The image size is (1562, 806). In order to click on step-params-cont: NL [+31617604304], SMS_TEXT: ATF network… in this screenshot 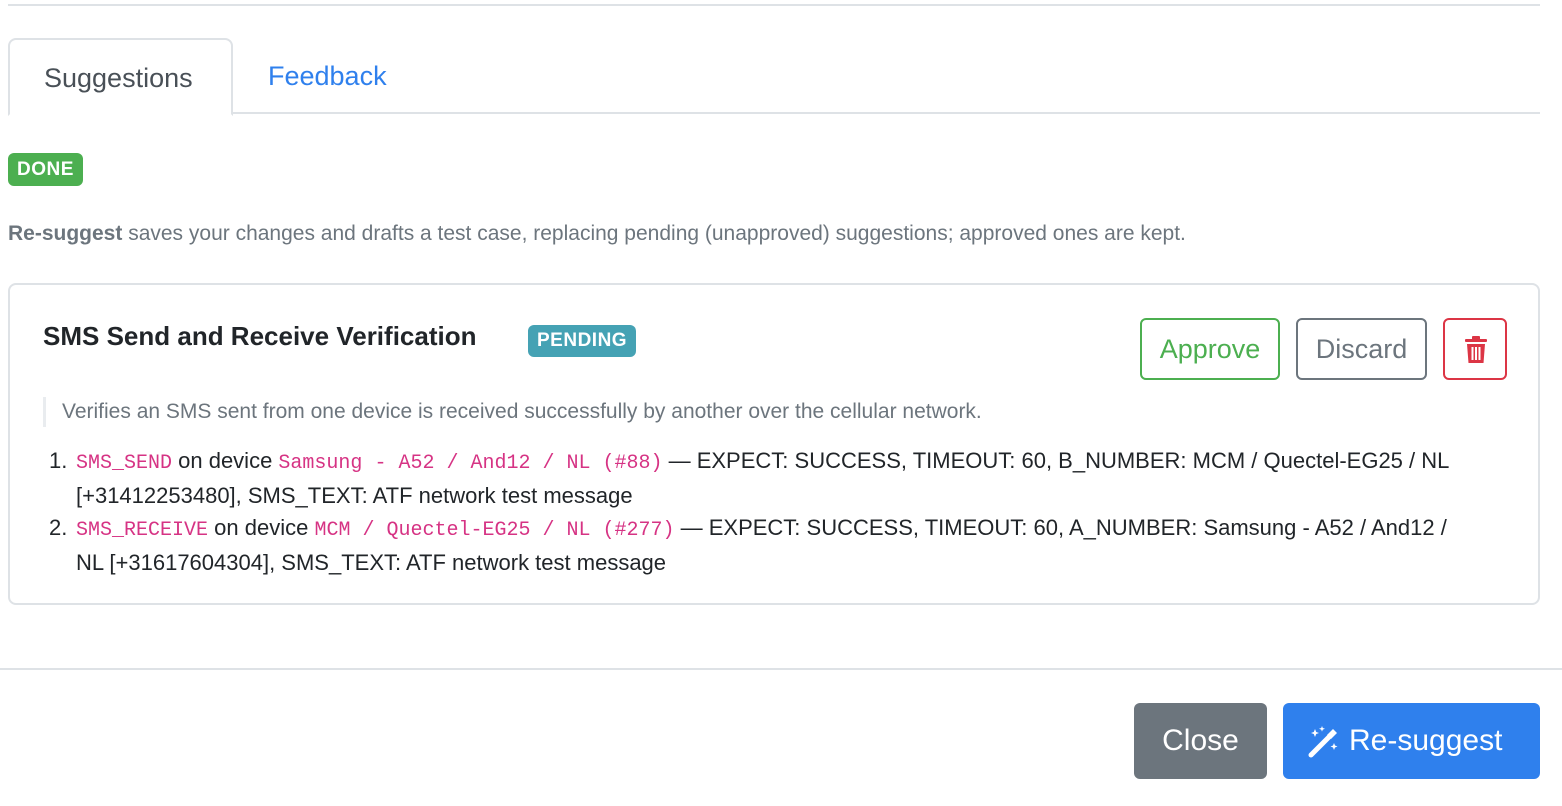, I will do `click(371, 562)`.